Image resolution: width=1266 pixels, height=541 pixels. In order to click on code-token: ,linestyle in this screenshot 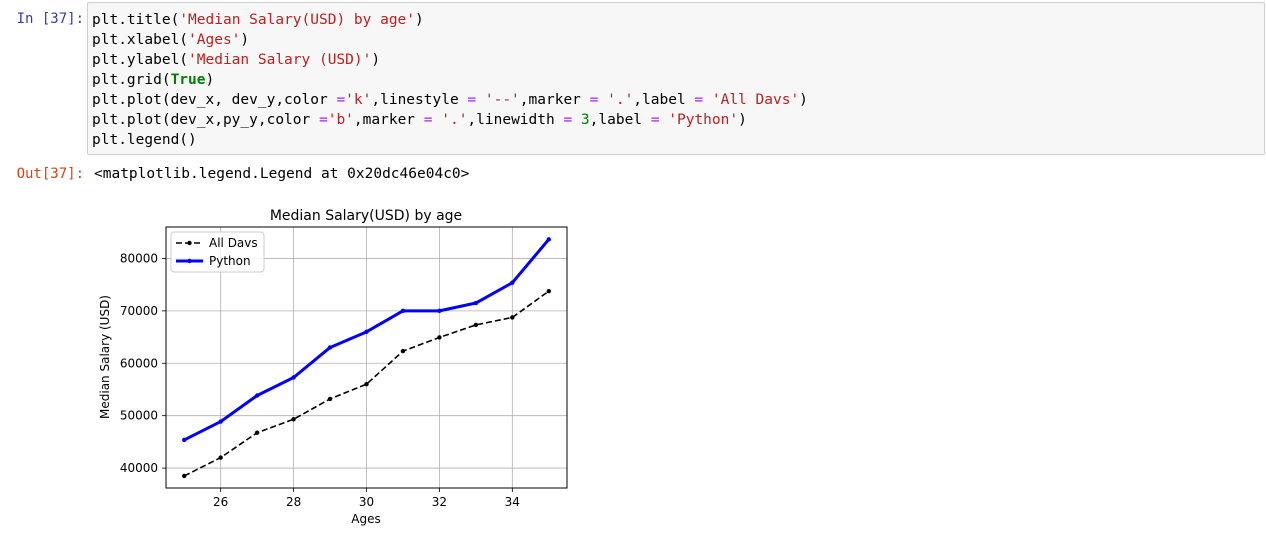, I will do `click(419, 100)`.